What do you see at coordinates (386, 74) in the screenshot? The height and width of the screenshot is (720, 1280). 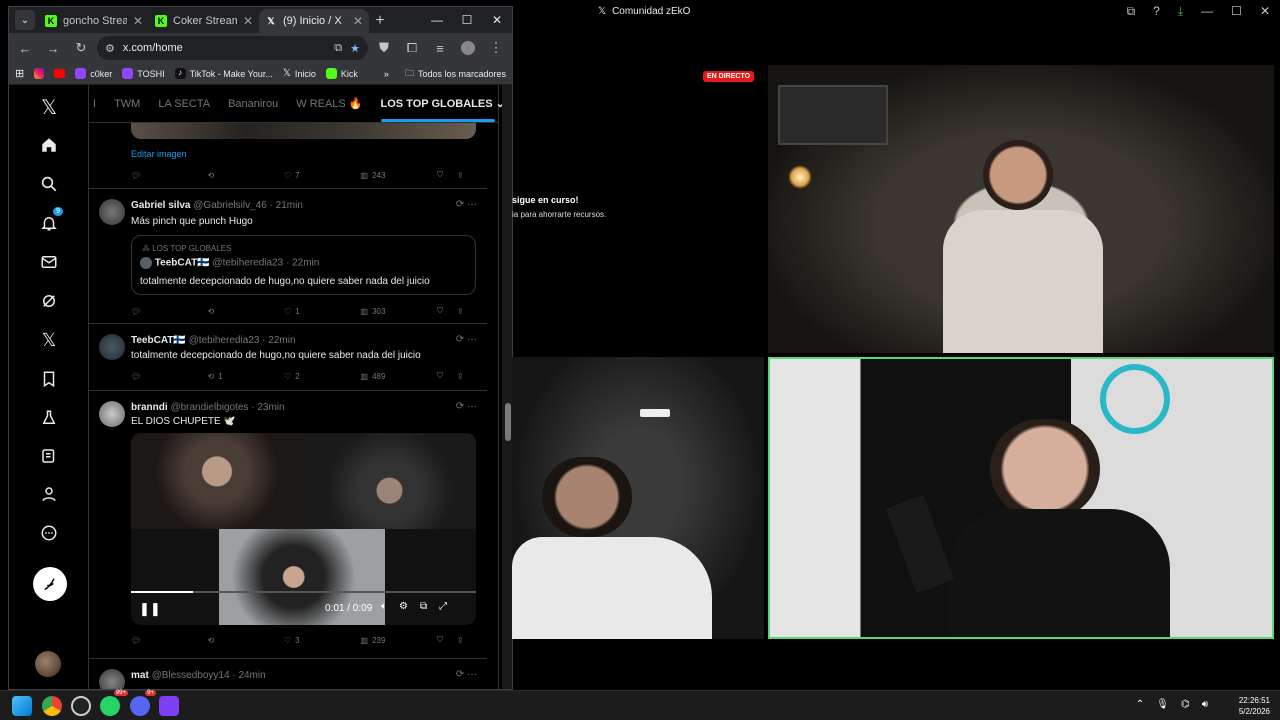 I see `more-bookmarks-button: »` at bounding box center [386, 74].